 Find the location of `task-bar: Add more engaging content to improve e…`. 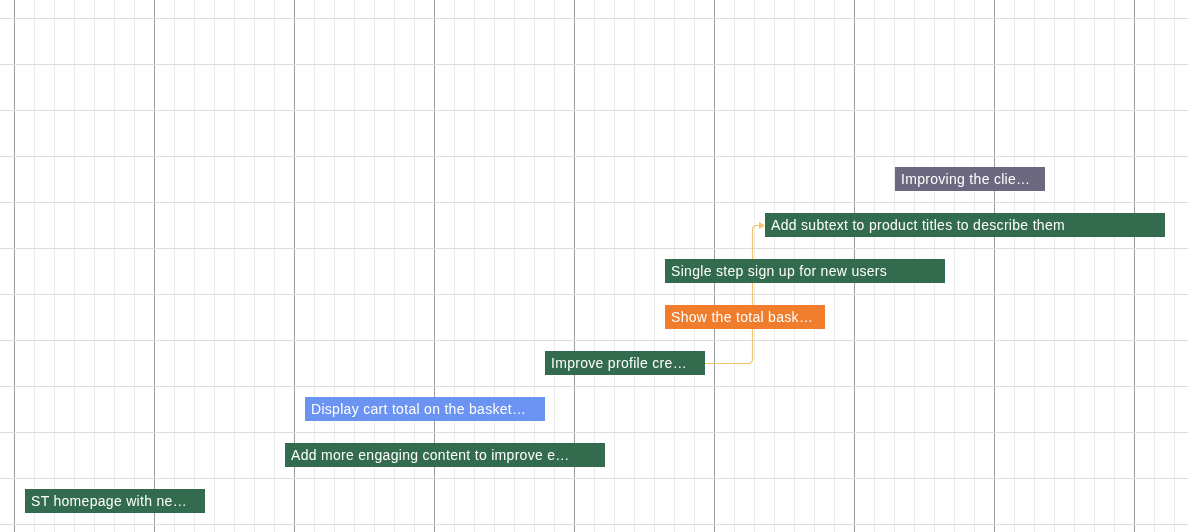

task-bar: Add more engaging content to improve e… is located at coordinates (445, 455).